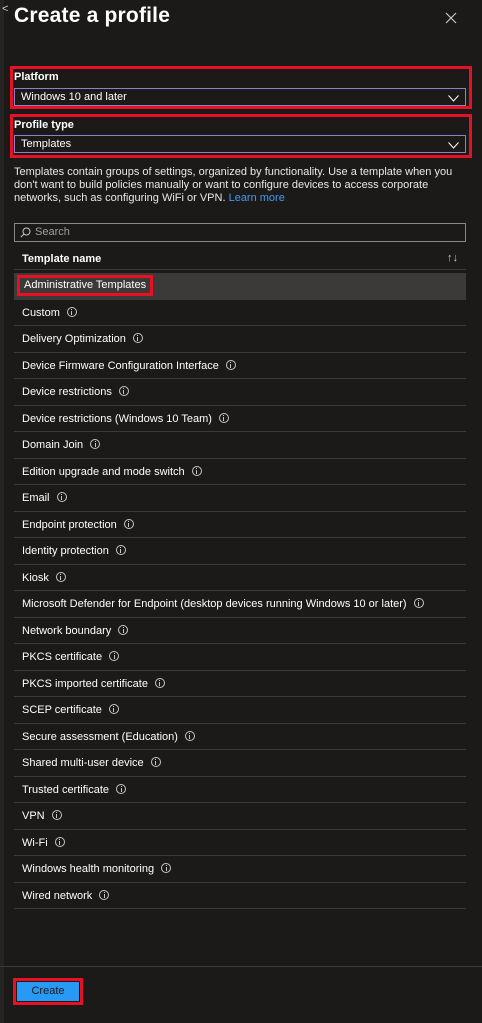 This screenshot has height=1023, width=482. What do you see at coordinates (100, 736) in the screenshot?
I see `row-label: Secure assessment (Education)` at bounding box center [100, 736].